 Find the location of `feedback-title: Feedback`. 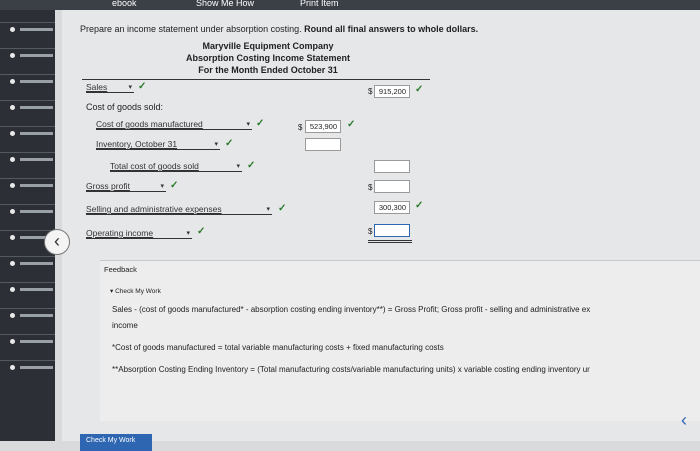

feedback-title: Feedback is located at coordinates (120, 269).